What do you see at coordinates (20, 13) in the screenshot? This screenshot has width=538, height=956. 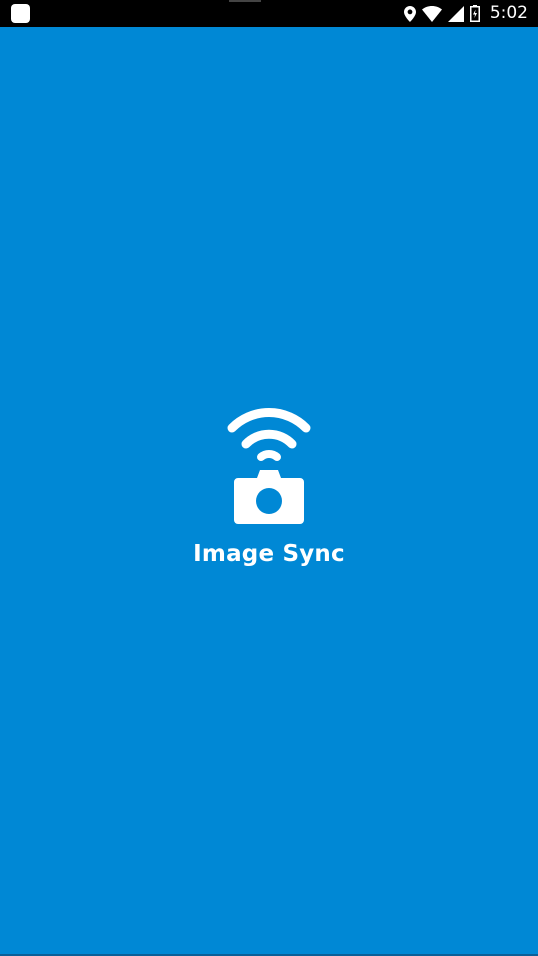 I see `app-notification-icon` at bounding box center [20, 13].